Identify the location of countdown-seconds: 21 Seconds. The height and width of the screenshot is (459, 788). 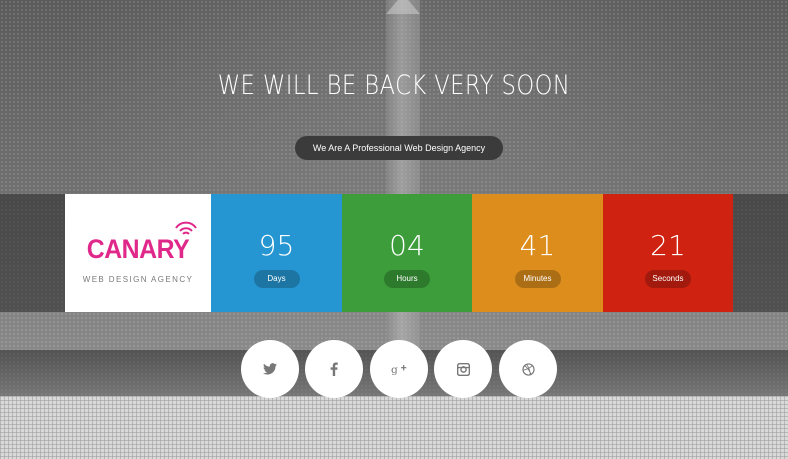
(668, 253).